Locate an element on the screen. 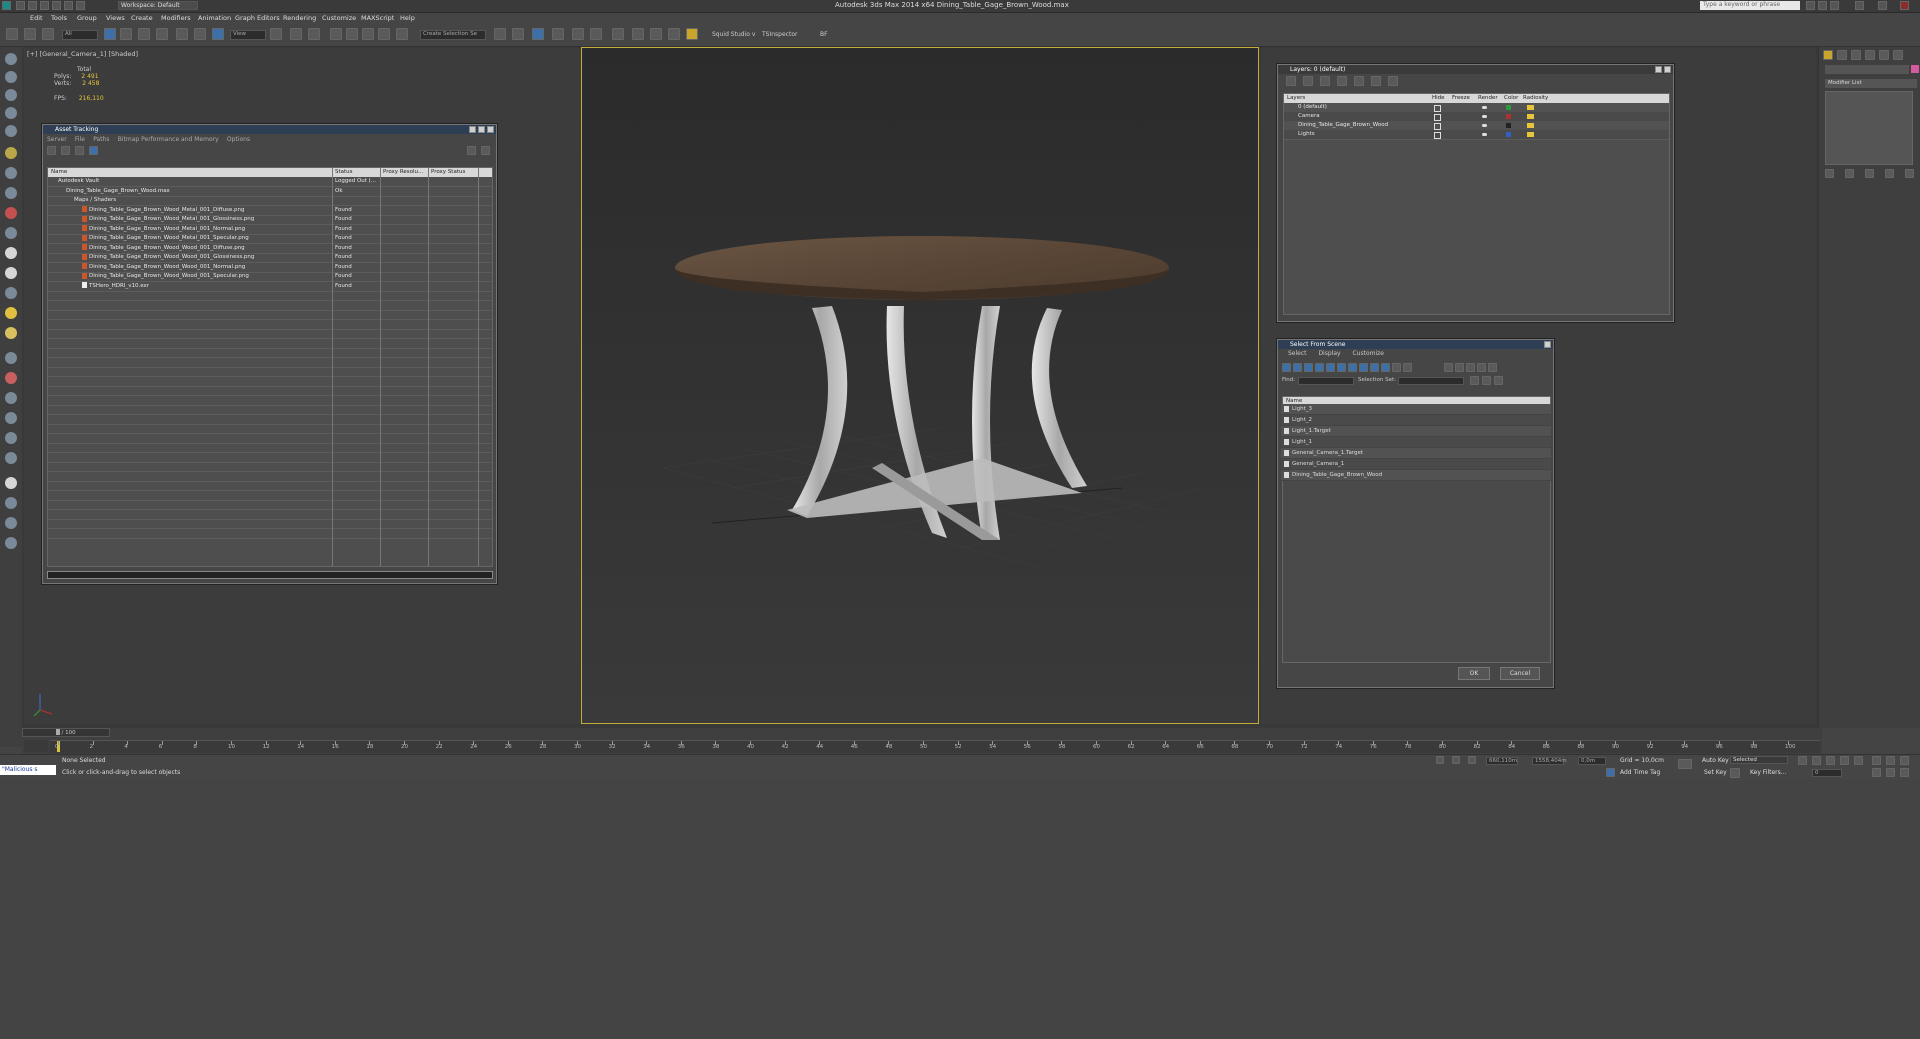  sync-selection-icon is located at coordinates (1481, 367).